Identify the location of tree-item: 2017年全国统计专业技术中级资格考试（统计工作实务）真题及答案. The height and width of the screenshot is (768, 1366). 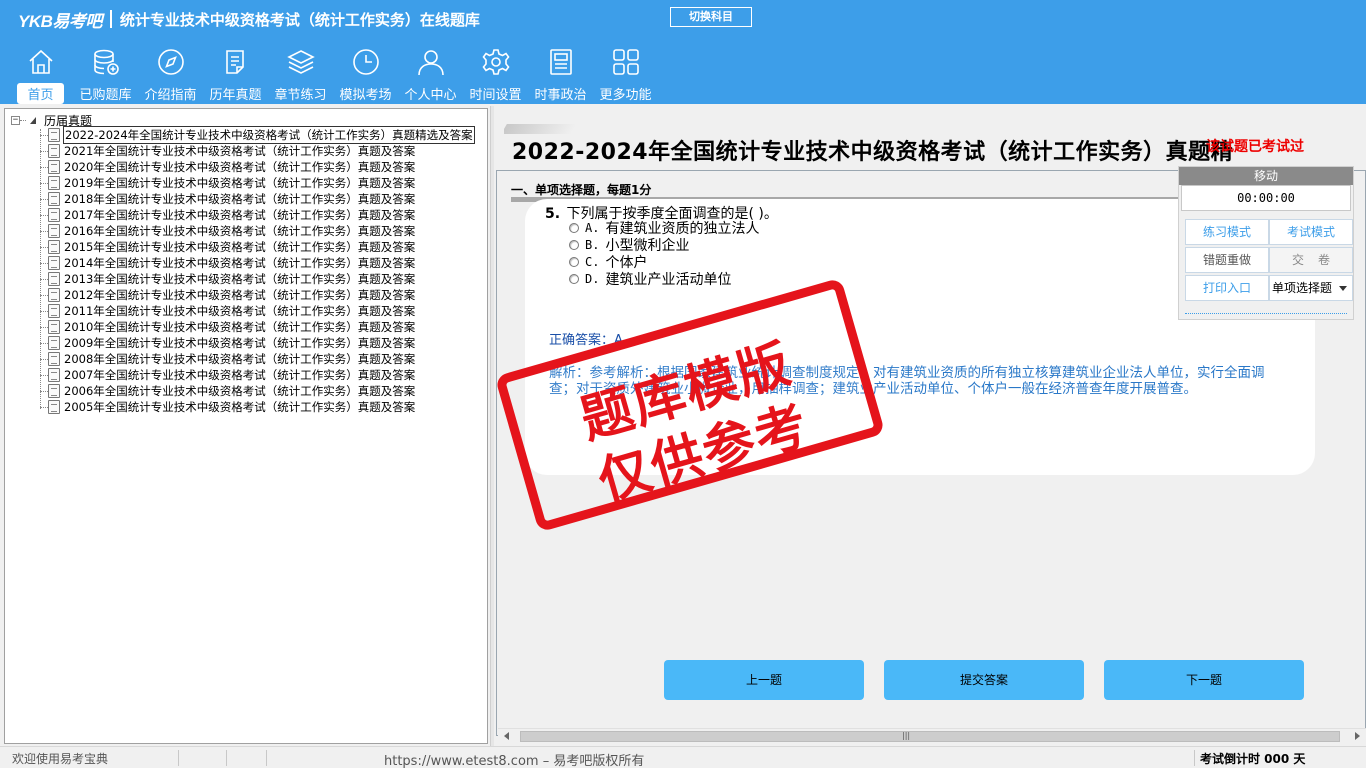
(257, 215).